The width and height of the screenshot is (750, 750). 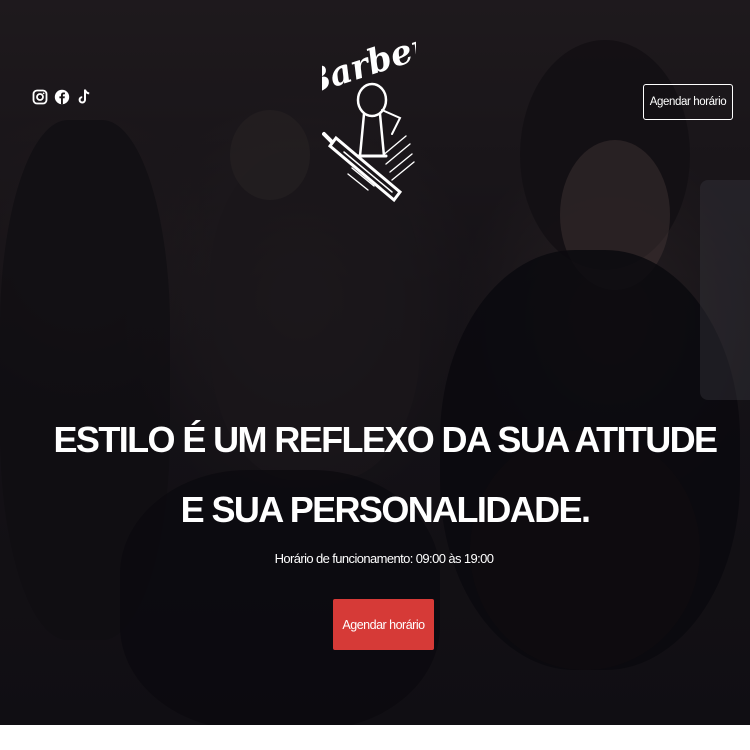 What do you see at coordinates (386, 439) in the screenshot?
I see `hero-headline-line1: ESTILO É UM REFLEXO DA SUA ATITUDE` at bounding box center [386, 439].